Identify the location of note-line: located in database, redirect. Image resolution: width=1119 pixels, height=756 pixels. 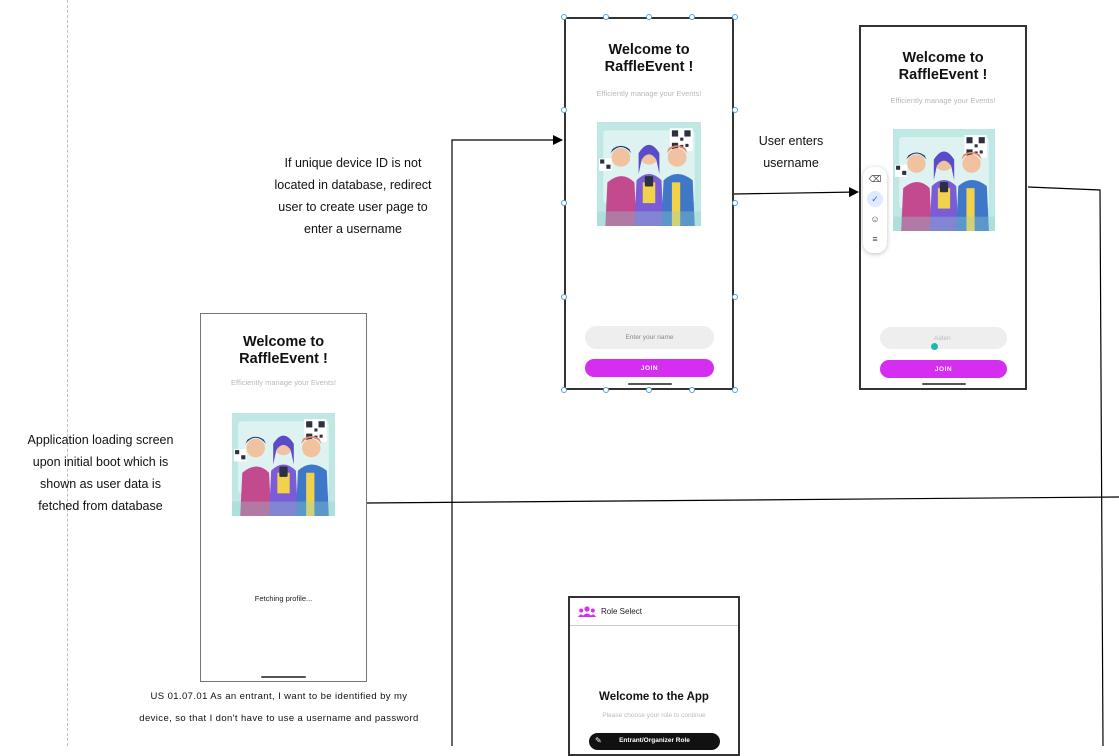
(353, 185).